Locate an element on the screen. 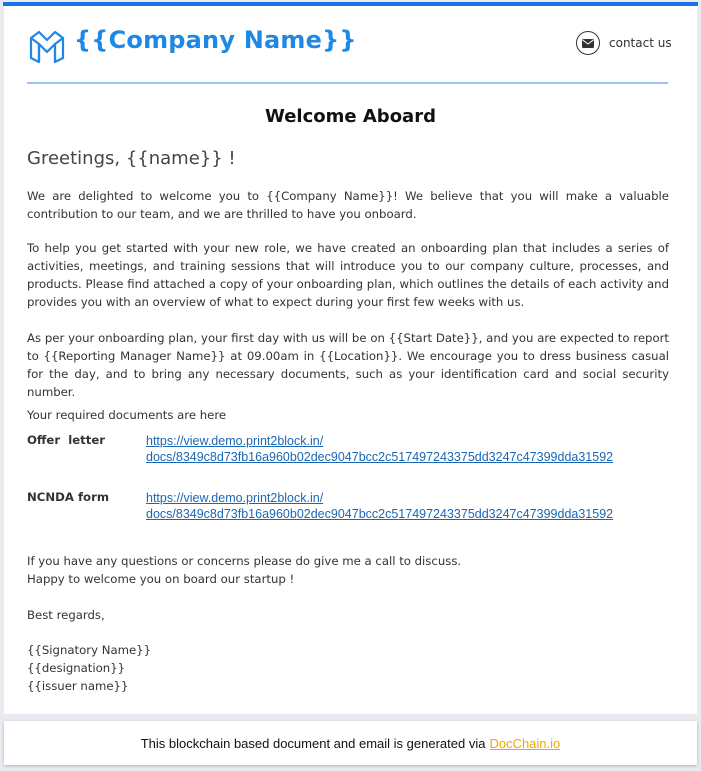 The image size is (701, 771). header-divider is located at coordinates (347, 83).